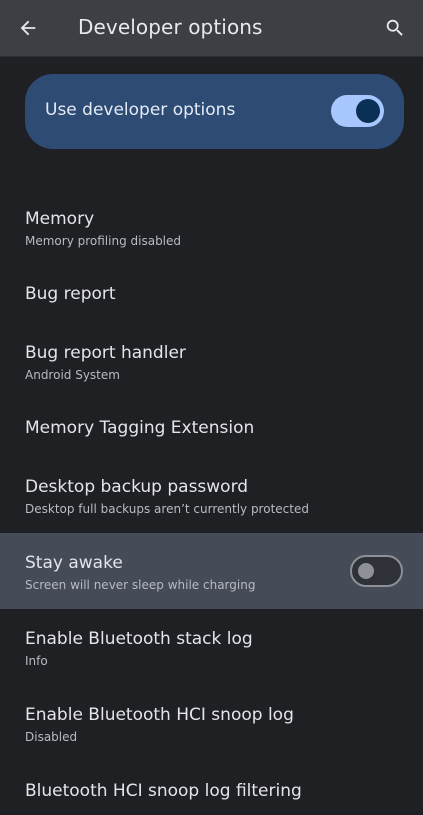  Describe the element at coordinates (170, 27) in the screenshot. I see `page-title: Developer options` at that location.